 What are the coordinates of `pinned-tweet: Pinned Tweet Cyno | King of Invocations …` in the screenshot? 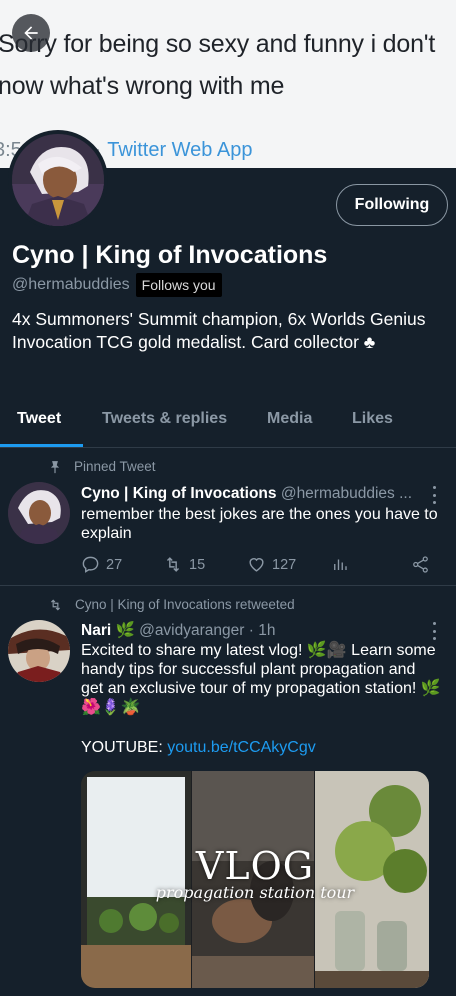 It's located at (228, 517).